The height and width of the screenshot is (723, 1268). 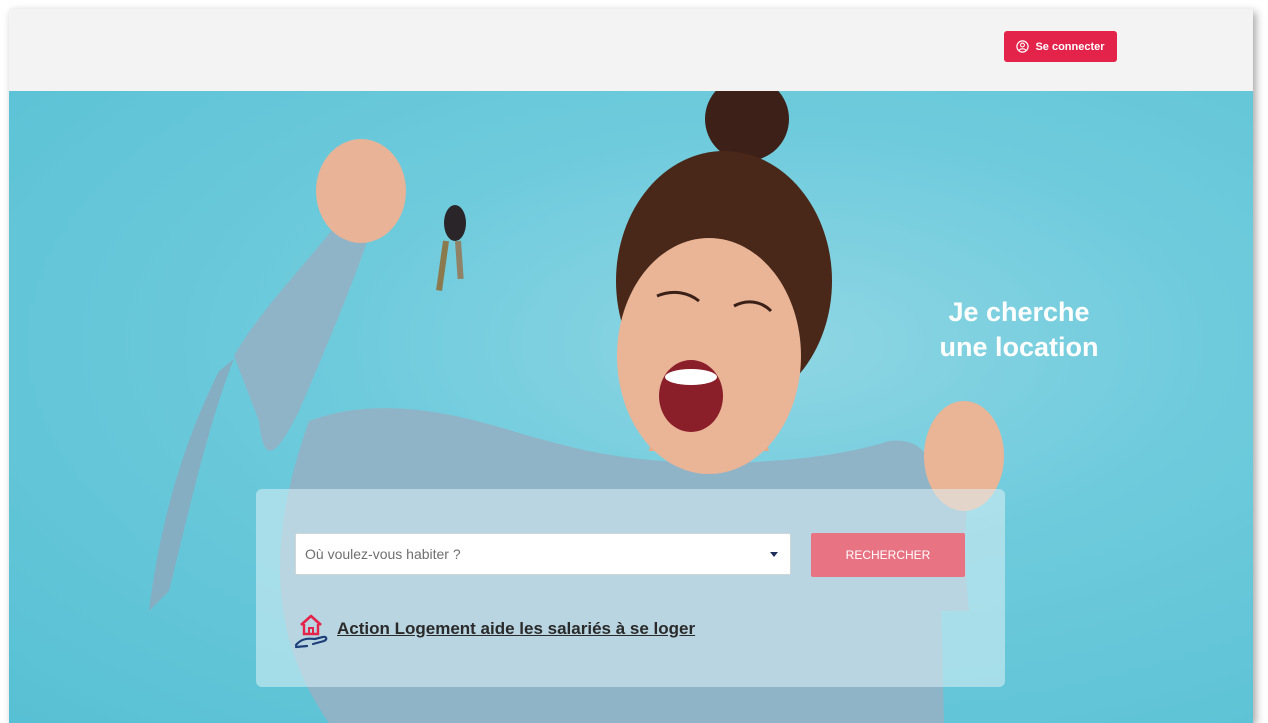 I want to click on login-button: Se connecter, so click(x=1060, y=46).